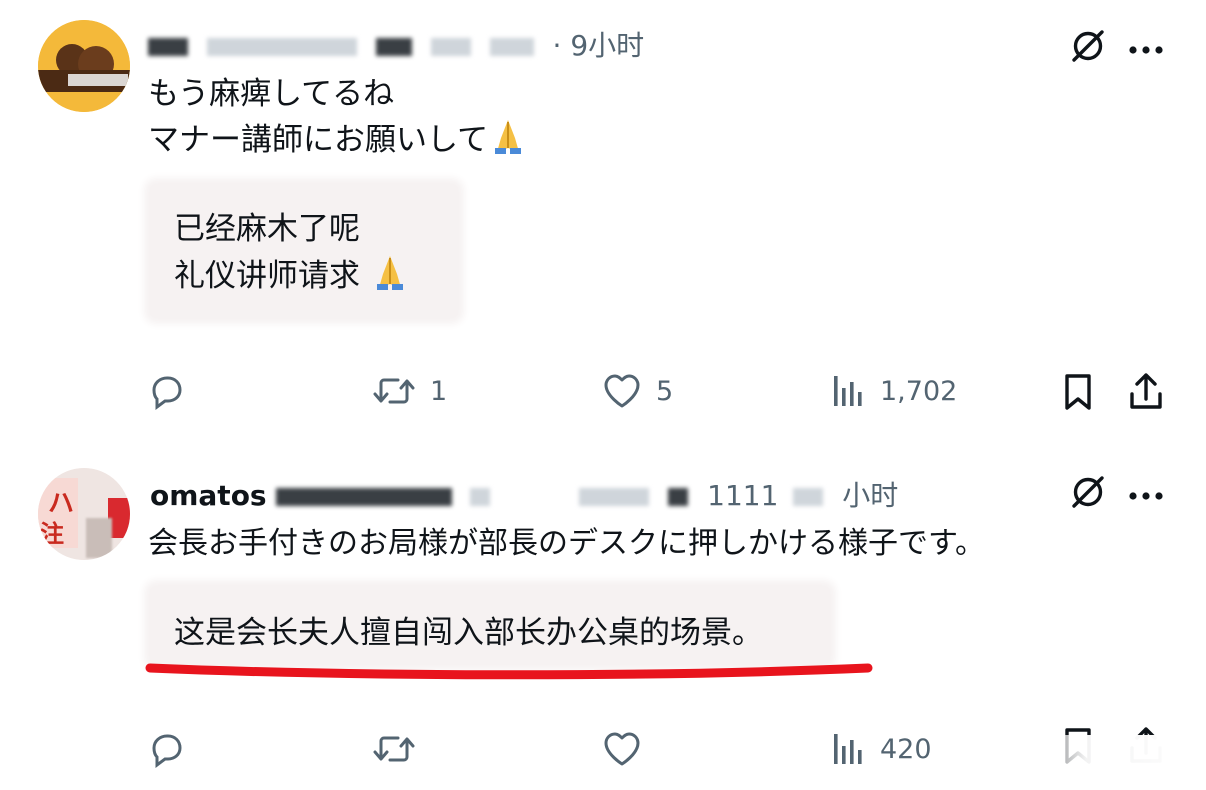 This screenshot has width=1206, height=790. I want to click on action-bar: 1 5 1,702, so click(603, 393).